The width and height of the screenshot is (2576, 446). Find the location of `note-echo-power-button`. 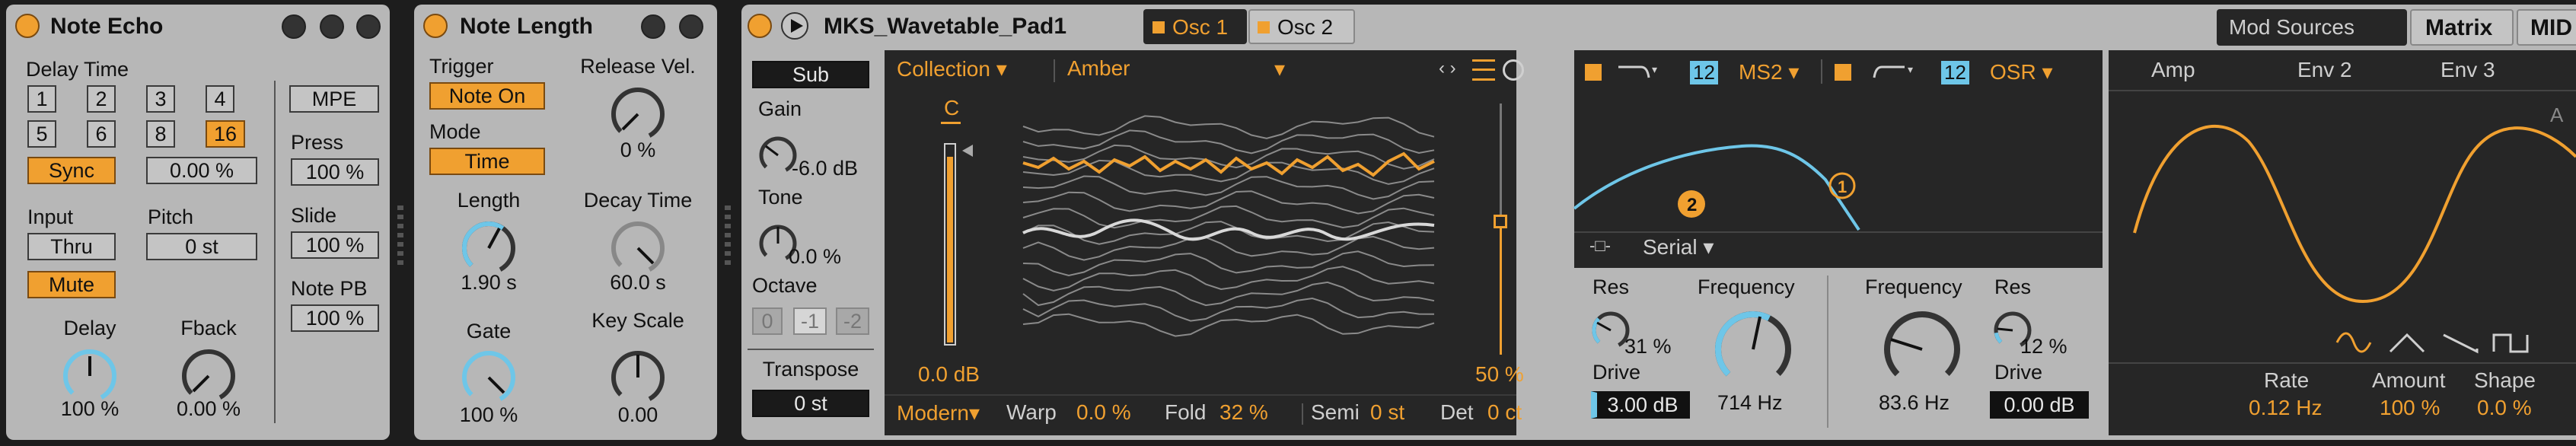

note-echo-power-button is located at coordinates (27, 26).